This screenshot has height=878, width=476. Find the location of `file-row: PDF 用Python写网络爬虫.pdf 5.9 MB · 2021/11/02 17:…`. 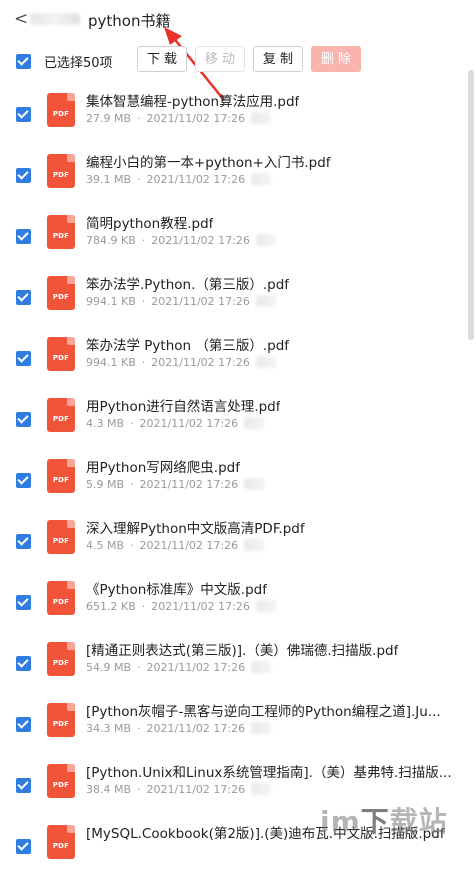

file-row: PDF 用Python写网络爬虫.pdf 5.9 MB · 2021/11/02 17:… is located at coordinates (230, 481).